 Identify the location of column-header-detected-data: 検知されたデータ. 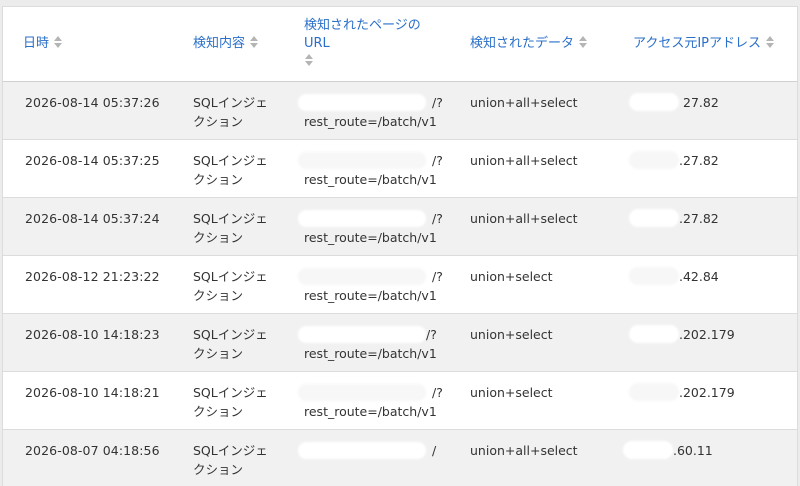
(530, 44).